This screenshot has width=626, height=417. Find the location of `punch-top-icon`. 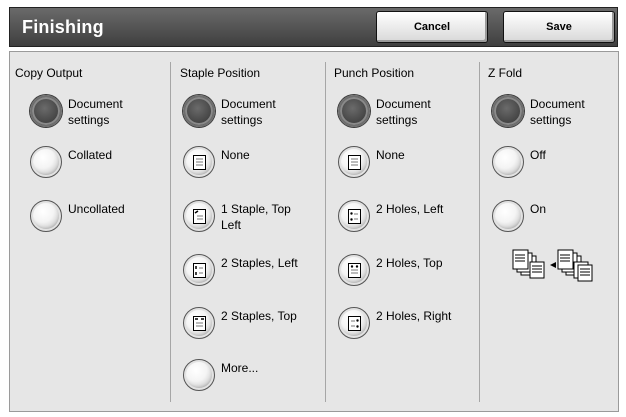

punch-top-icon is located at coordinates (354, 270).